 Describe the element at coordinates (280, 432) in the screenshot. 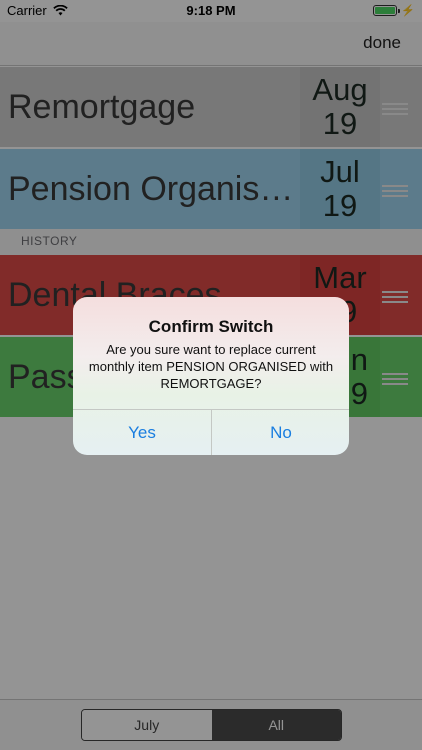

I see `no-button: No` at that location.